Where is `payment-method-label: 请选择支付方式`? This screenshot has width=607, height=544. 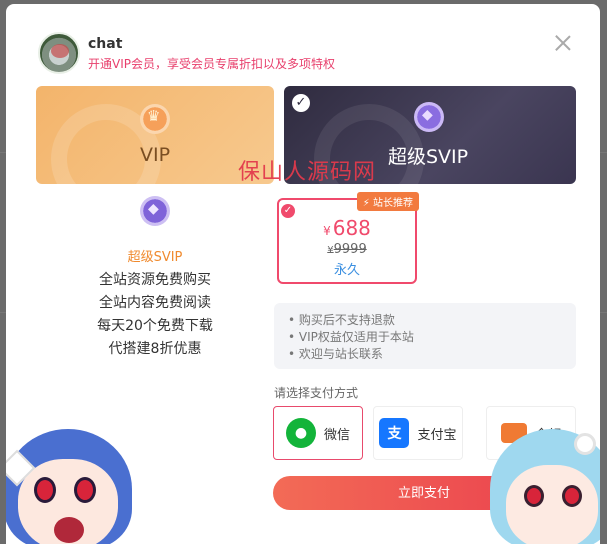
payment-method-label: 请选择支付方式 is located at coordinates (316, 393).